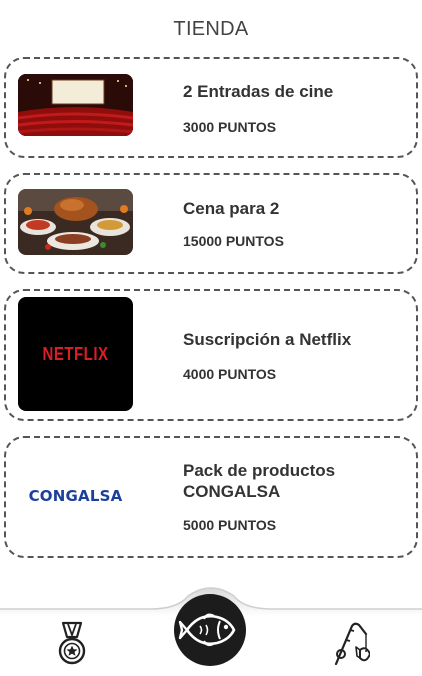 Image resolution: width=422 pixels, height=676 pixels. I want to click on dinner-image, so click(75, 222).